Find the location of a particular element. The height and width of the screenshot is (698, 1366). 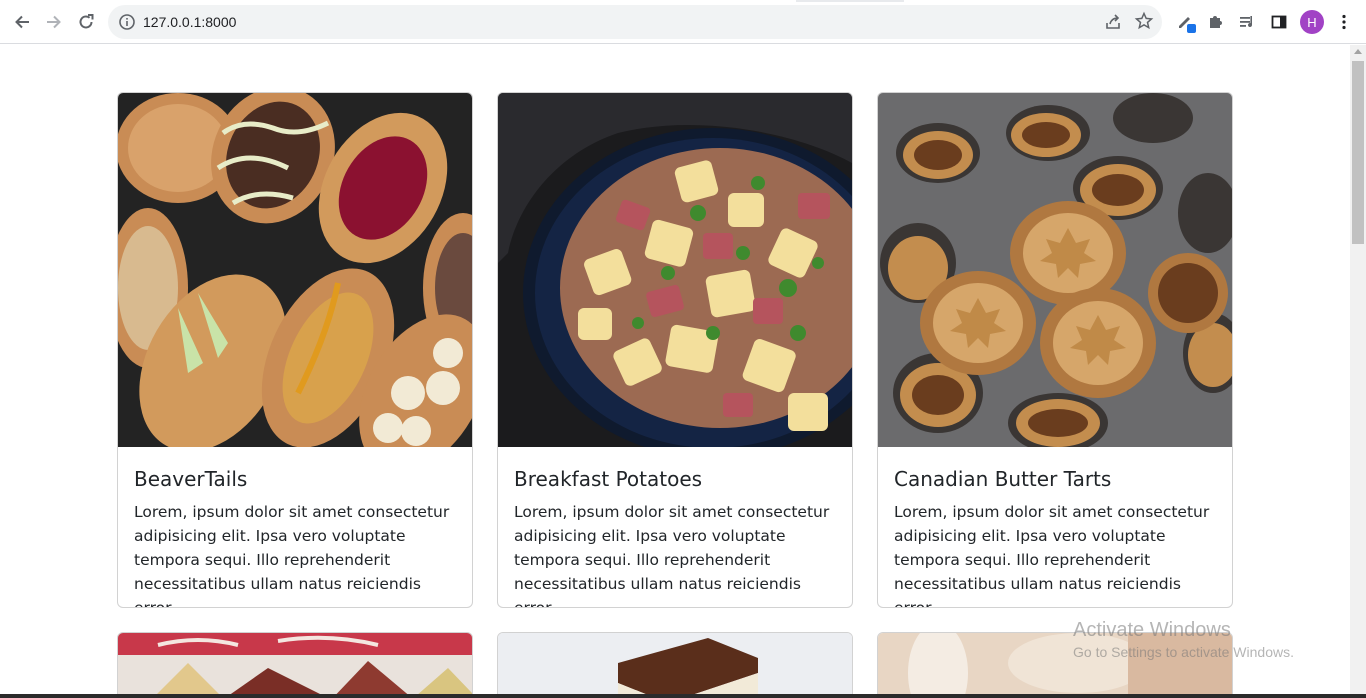

sandwich-image is located at coordinates (295, 665).